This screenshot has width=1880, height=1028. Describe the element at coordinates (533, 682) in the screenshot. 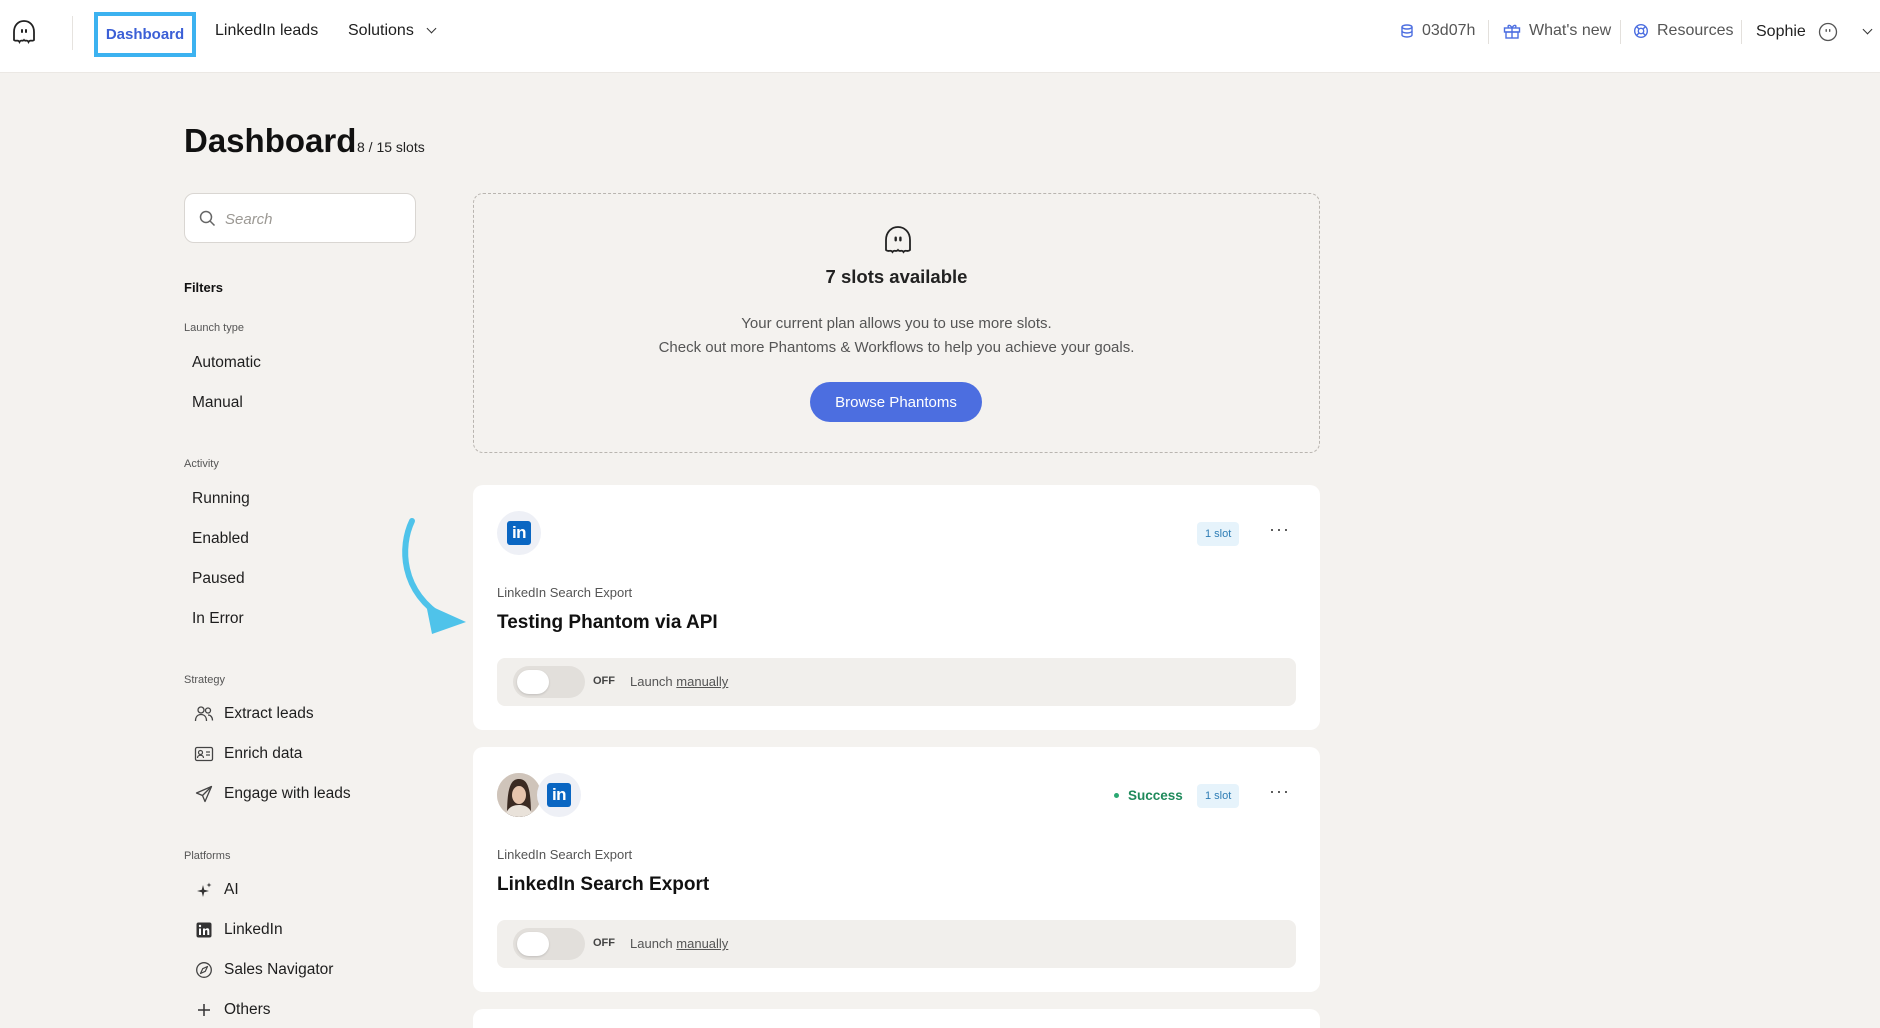

I see `toggle-knob` at that location.